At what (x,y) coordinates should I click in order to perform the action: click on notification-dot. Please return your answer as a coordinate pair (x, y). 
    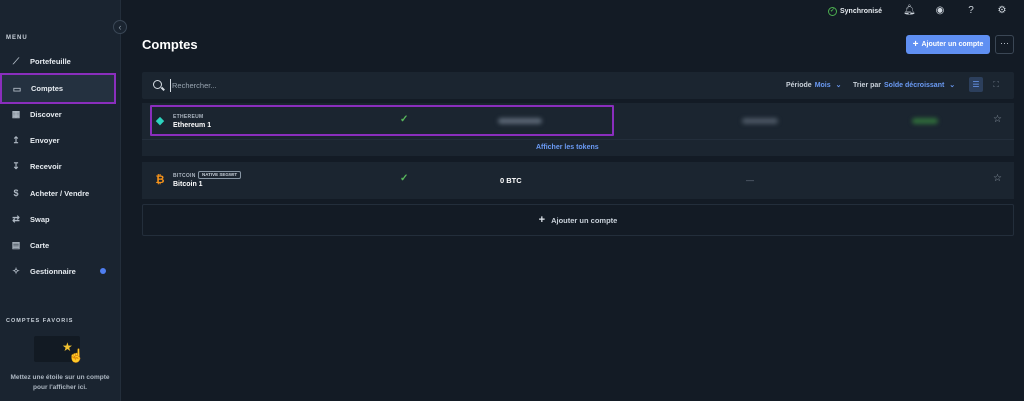
    Looking at the image, I should click on (103, 271).